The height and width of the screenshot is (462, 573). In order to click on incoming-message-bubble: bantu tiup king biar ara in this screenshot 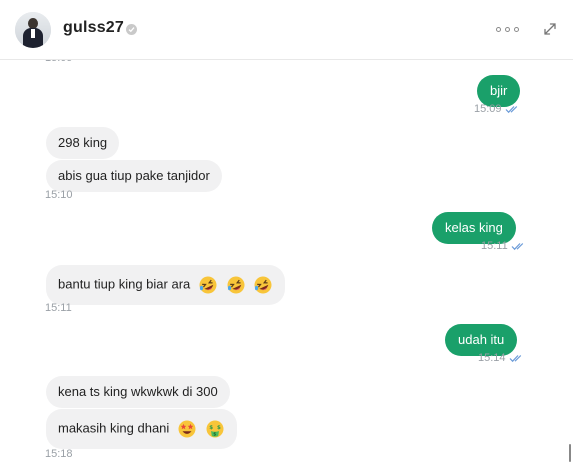, I will do `click(166, 285)`.